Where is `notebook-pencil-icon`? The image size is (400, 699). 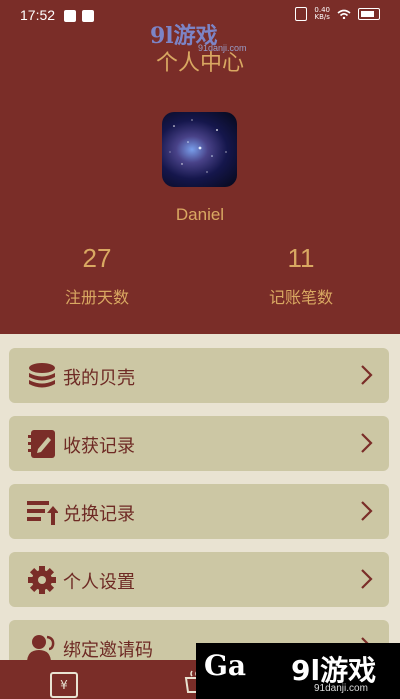
notebook-pencil-icon is located at coordinates (41, 444).